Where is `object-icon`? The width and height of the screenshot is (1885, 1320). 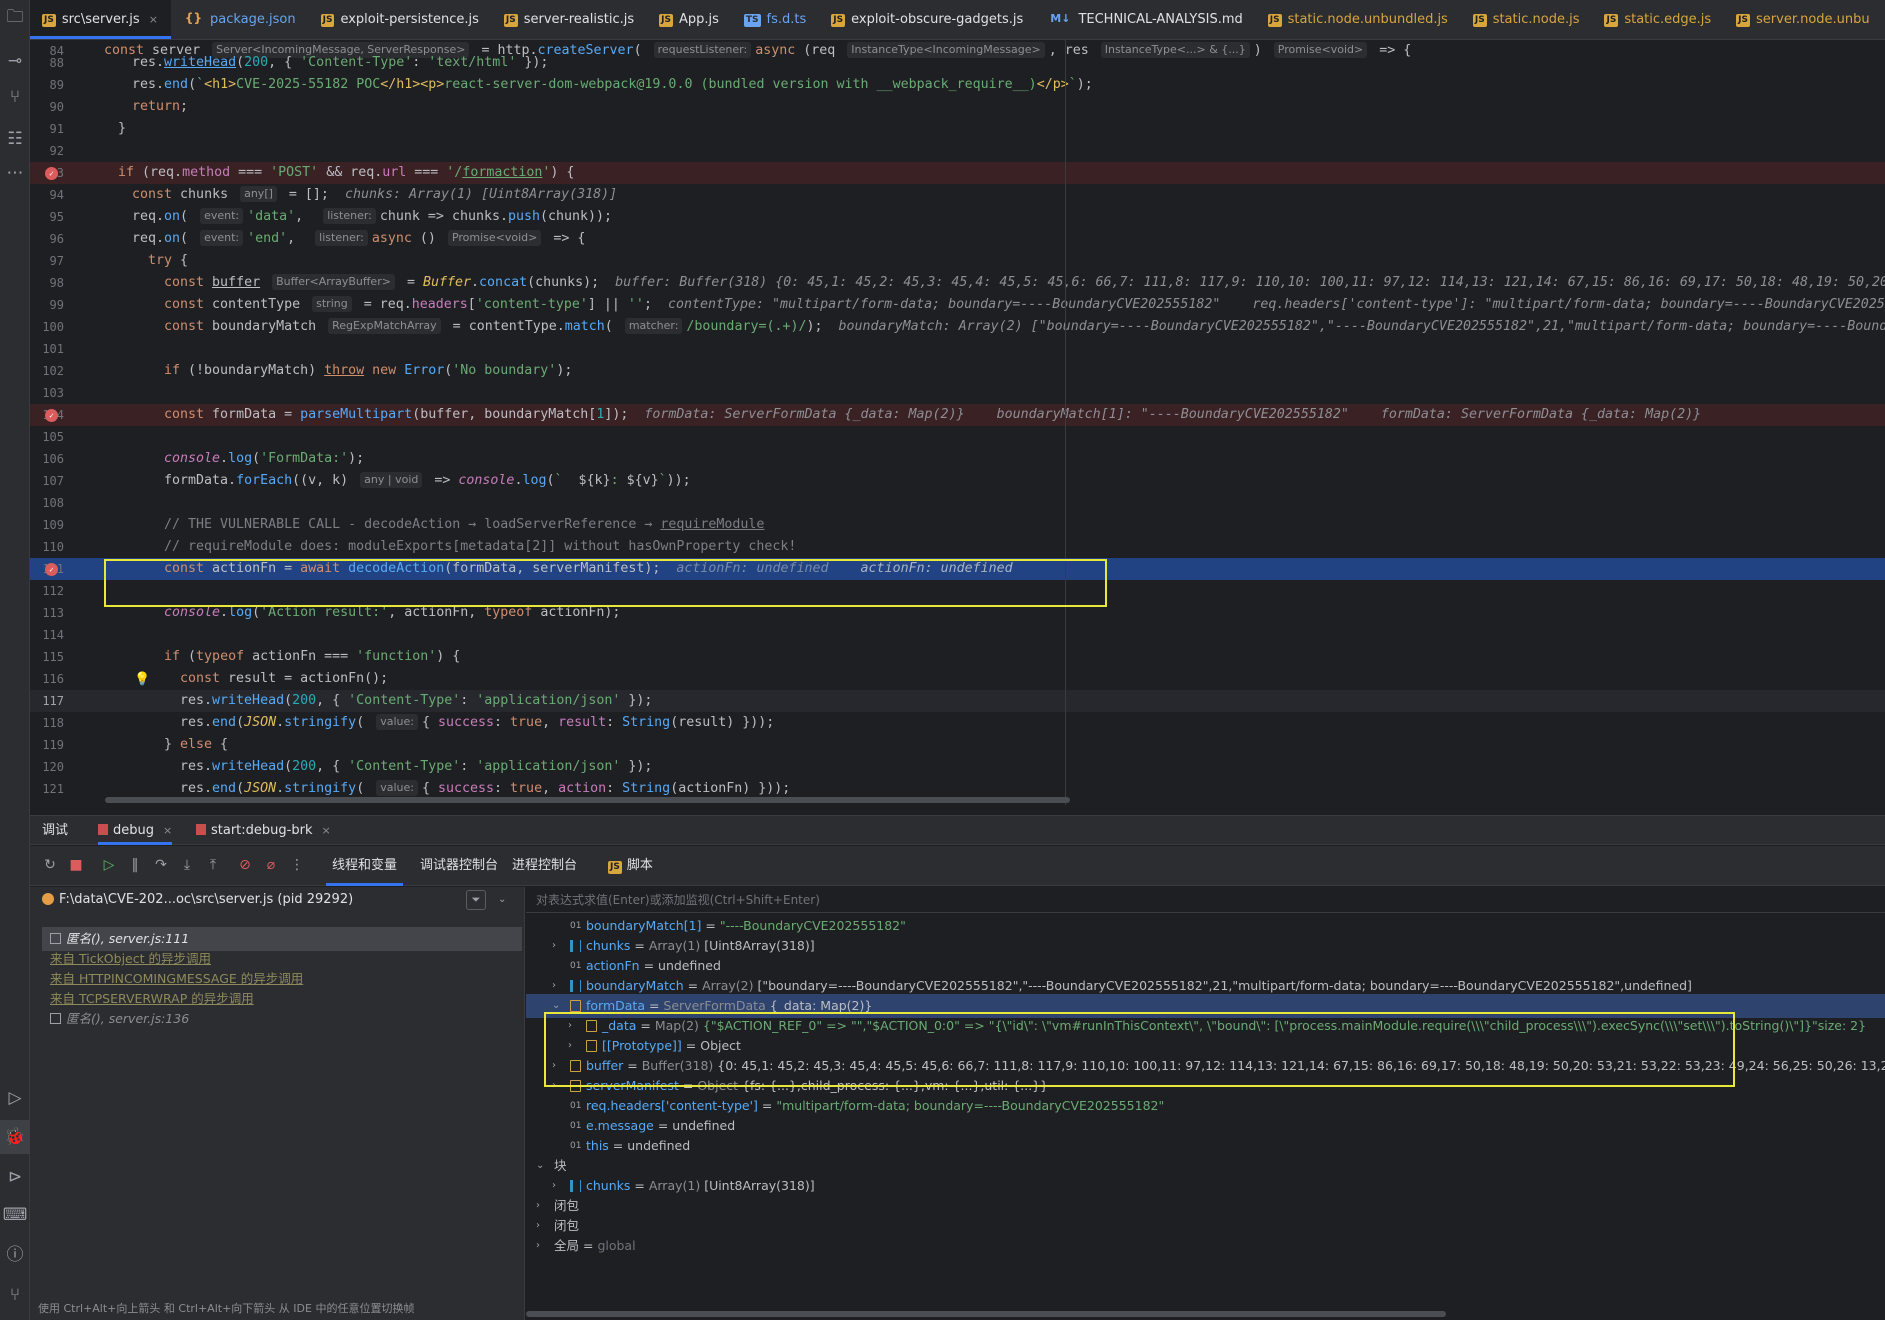 object-icon is located at coordinates (575, 1006).